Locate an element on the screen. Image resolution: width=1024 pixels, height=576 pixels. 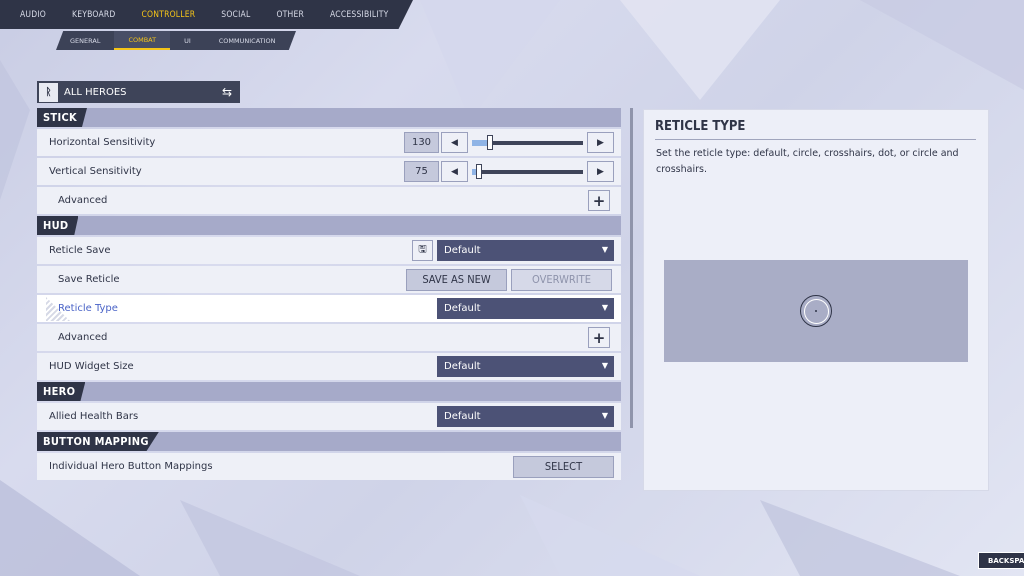
setting-label: Reticle Save is located at coordinates (80, 250).